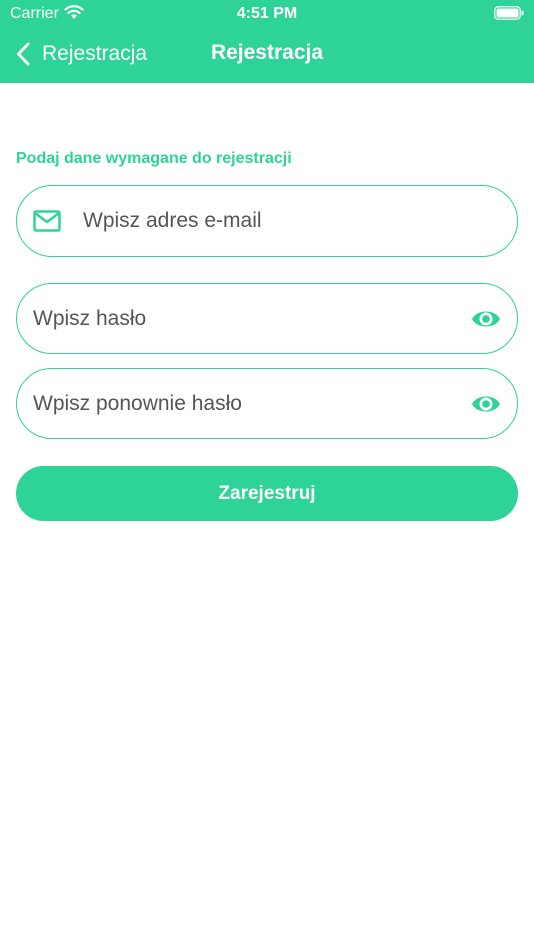 Image resolution: width=534 pixels, height=950 pixels. What do you see at coordinates (267, 52) in the screenshot?
I see `page-title: Rejestracja` at bounding box center [267, 52].